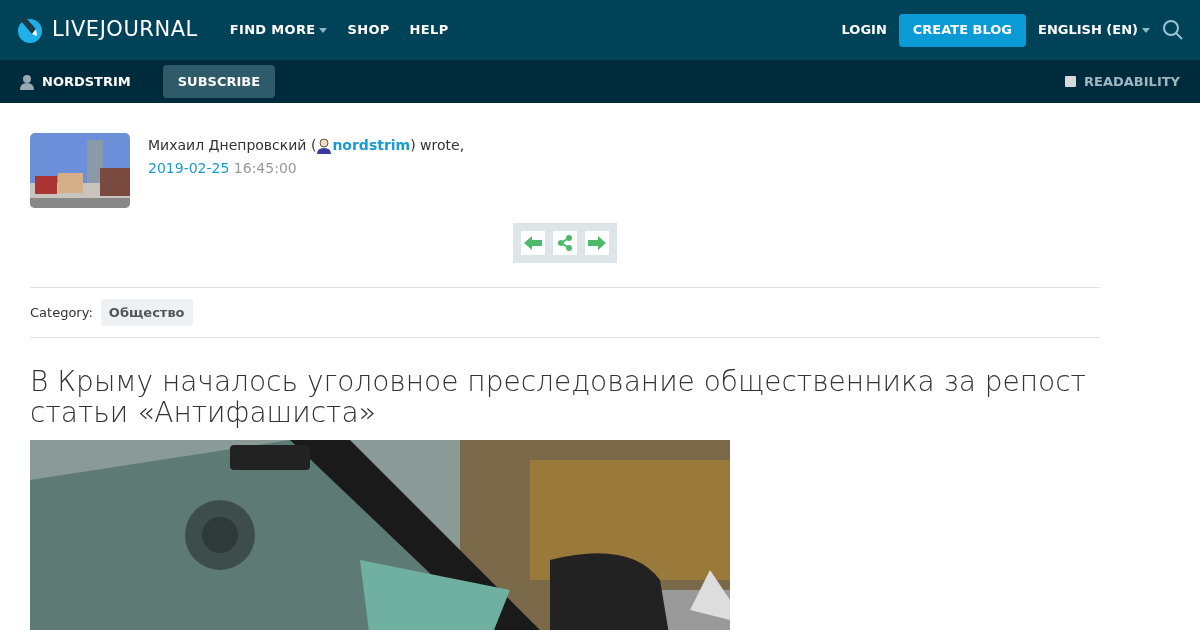 Image resolution: width=1200 pixels, height=630 pixels. Describe the element at coordinates (565, 243) in the screenshot. I see `share-icon` at that location.